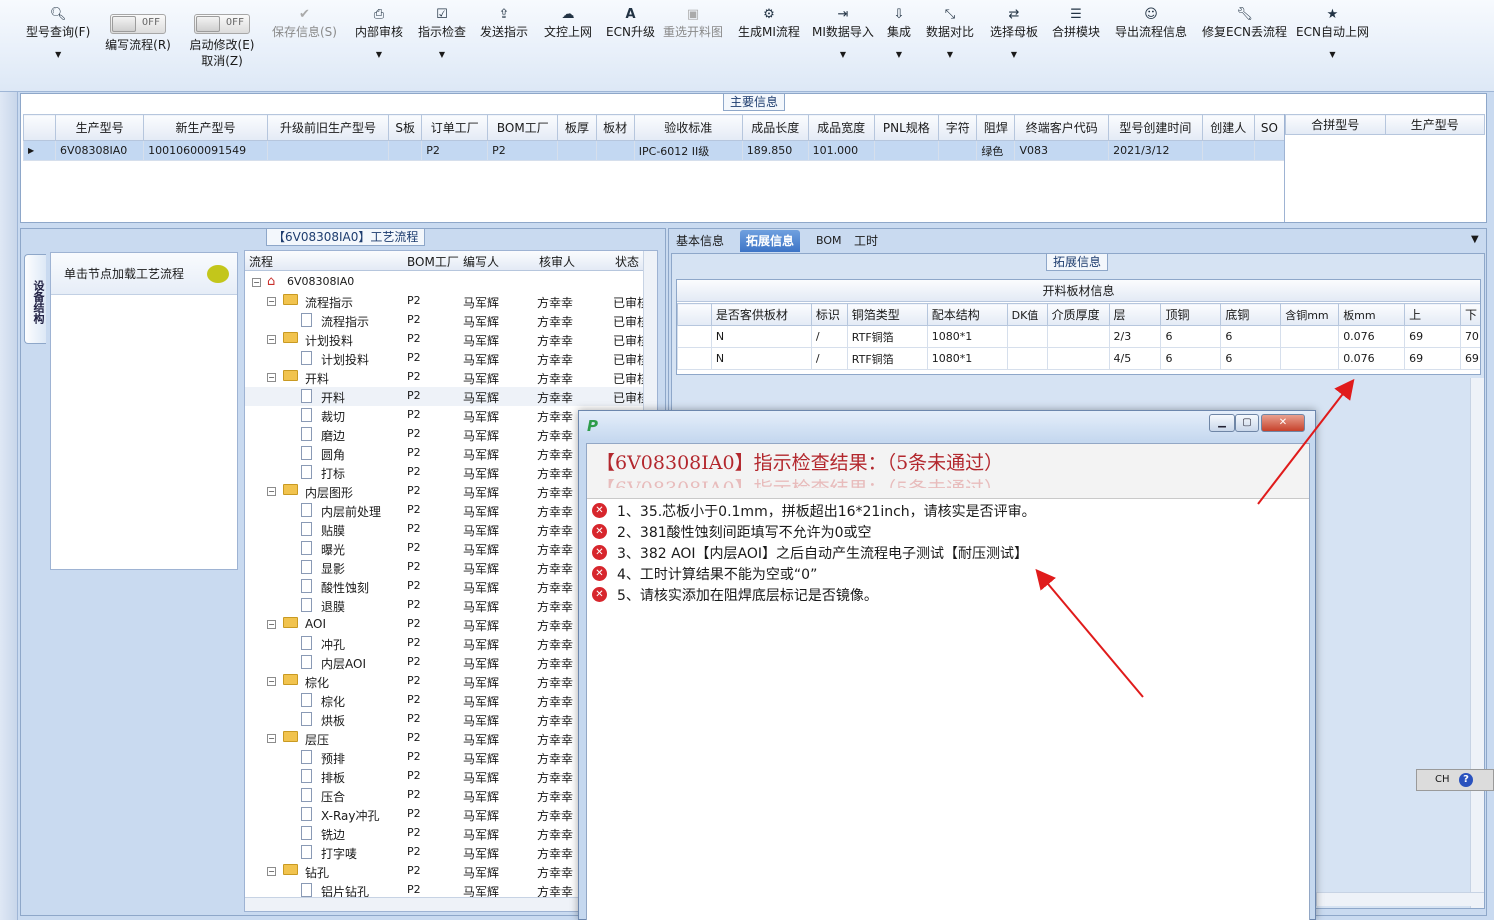  What do you see at coordinates (1089, 633) in the screenshot?
I see `arrow-to-message` at bounding box center [1089, 633].